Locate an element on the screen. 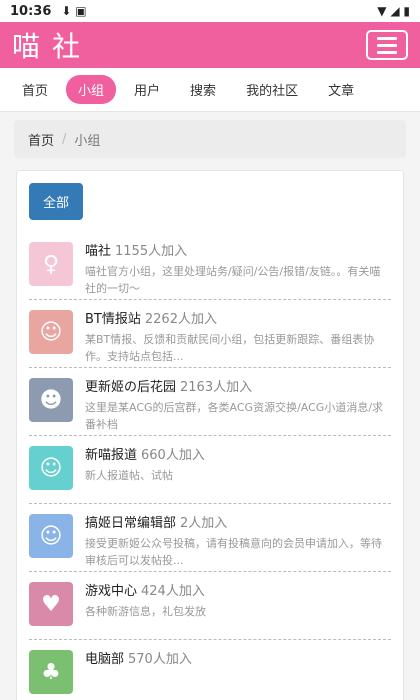  group-title-line: 新喵报道 660人加入 is located at coordinates (238, 453).